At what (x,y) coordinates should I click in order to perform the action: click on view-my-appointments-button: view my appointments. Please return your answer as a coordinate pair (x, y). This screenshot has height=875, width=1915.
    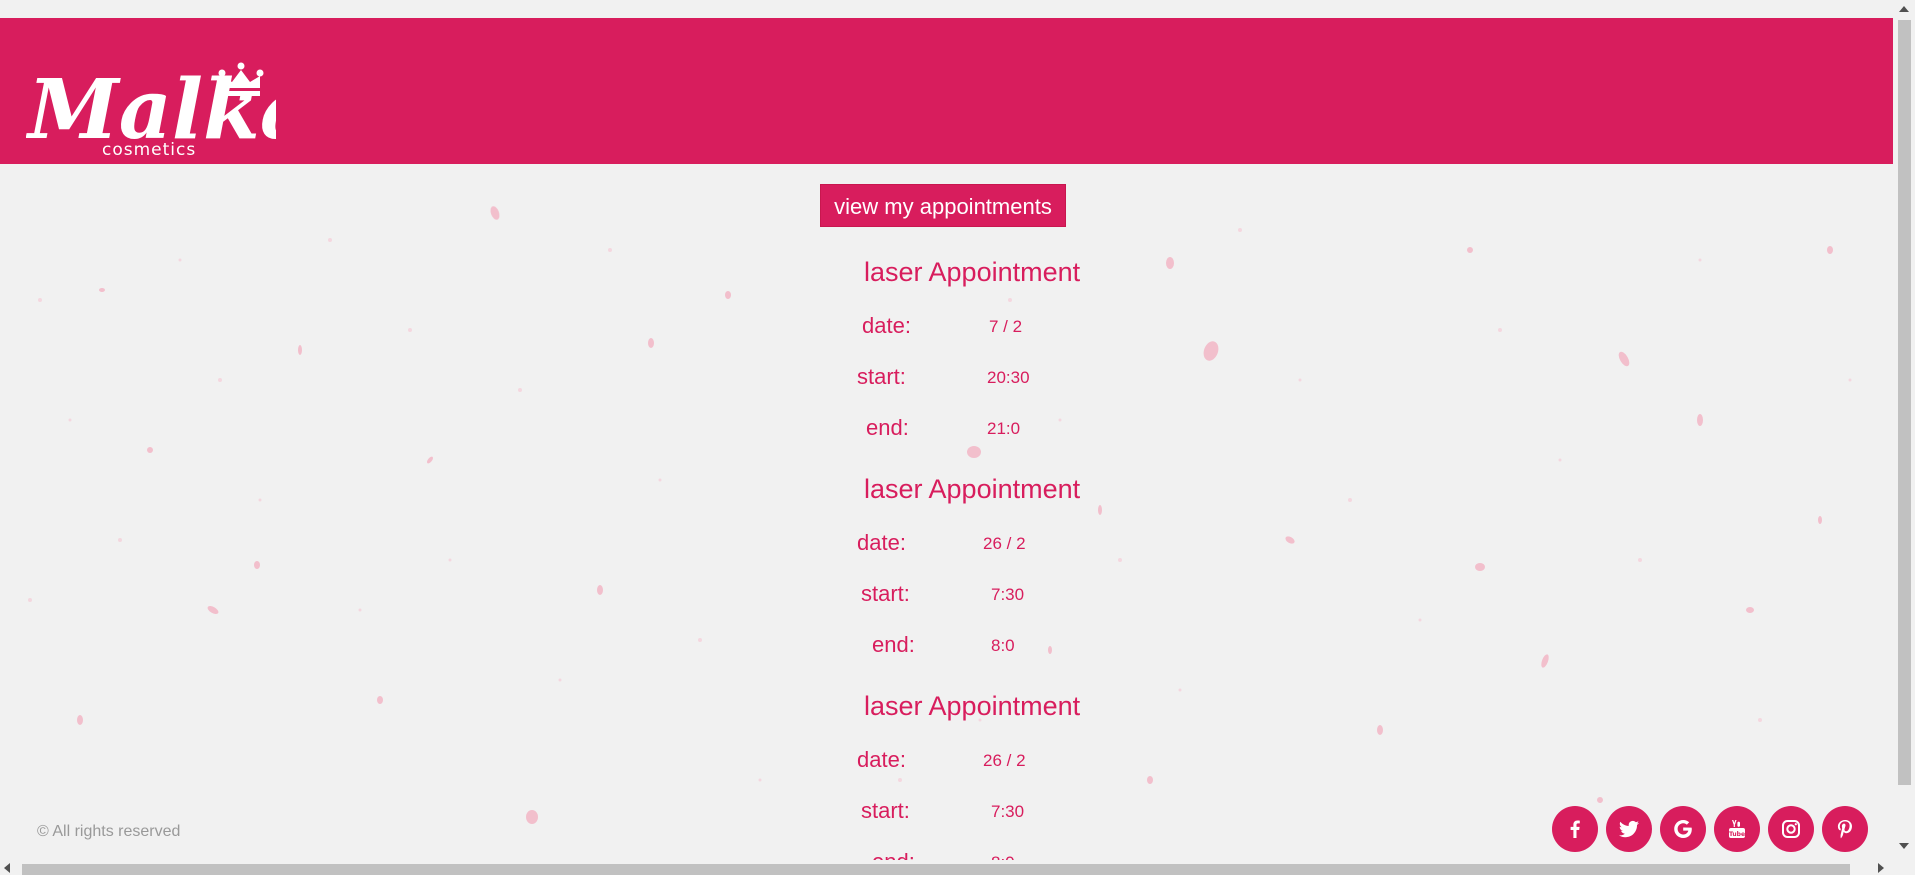
    Looking at the image, I should click on (943, 205).